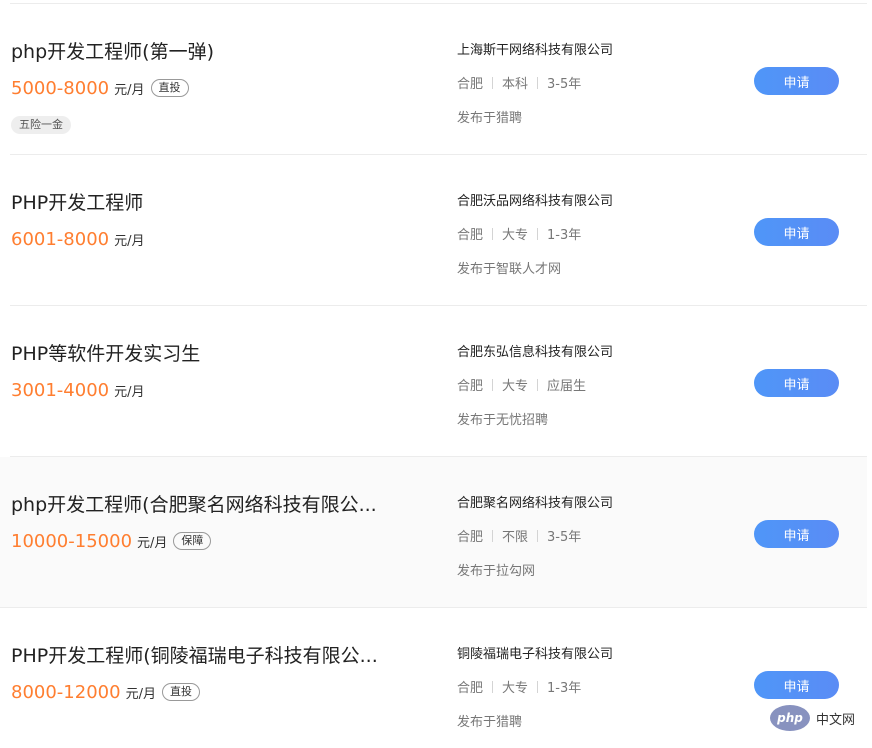  I want to click on salary-value: 3001-4000, so click(60, 390).